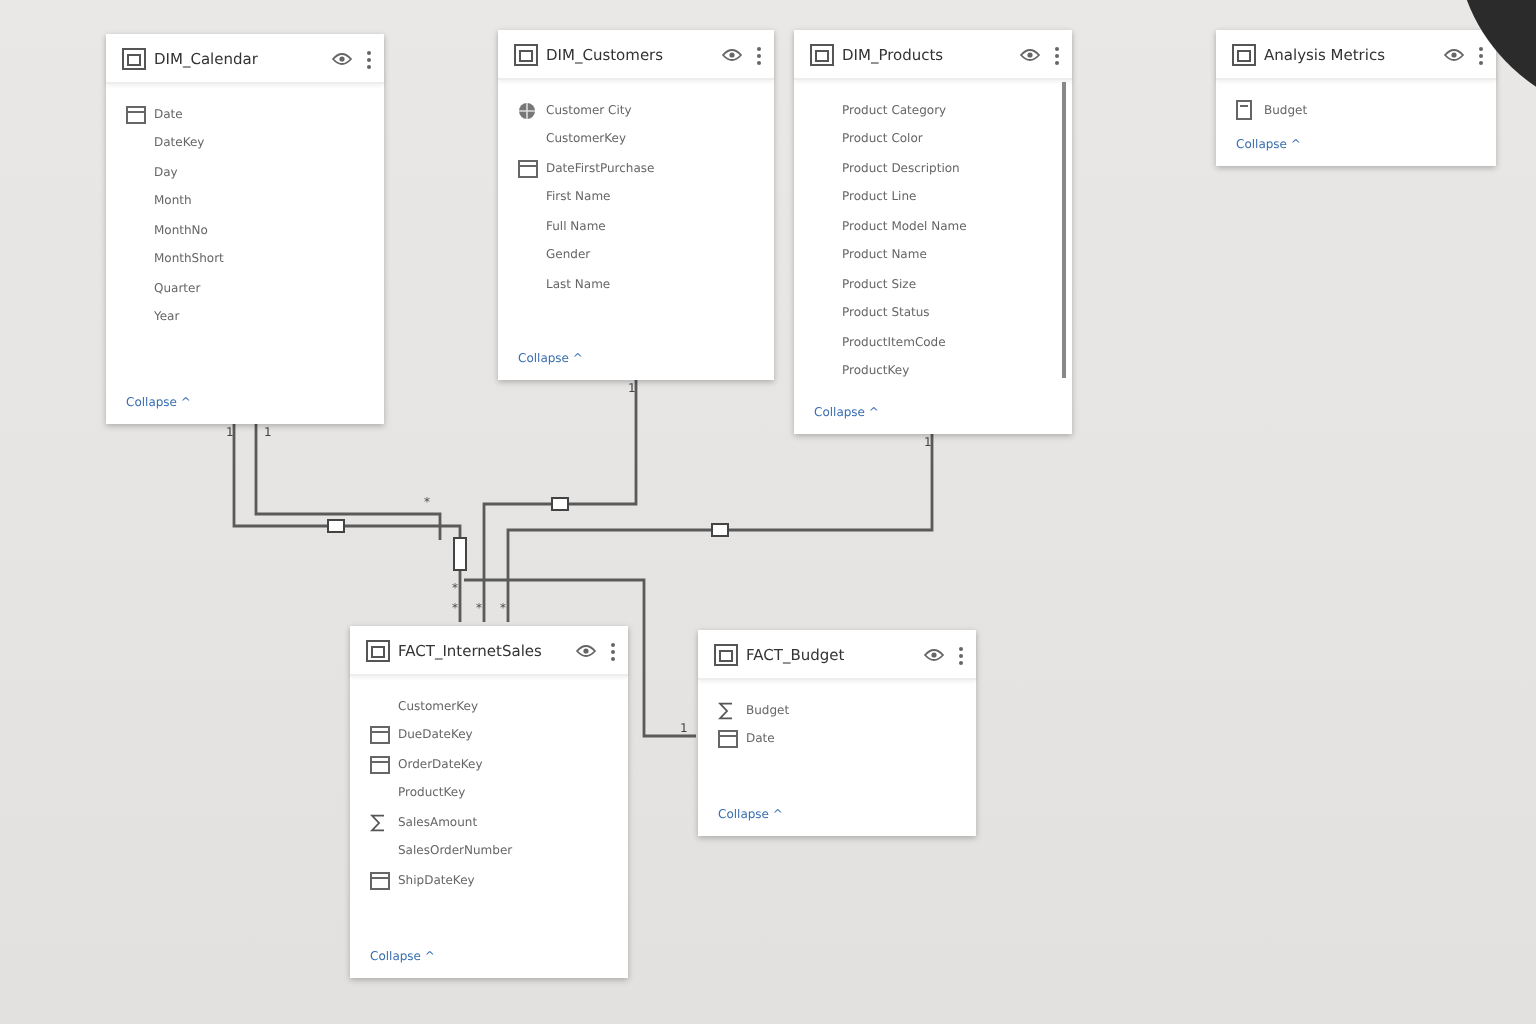 This screenshot has height=1024, width=1536. What do you see at coordinates (1244, 110) in the screenshot?
I see `calculator-icon` at bounding box center [1244, 110].